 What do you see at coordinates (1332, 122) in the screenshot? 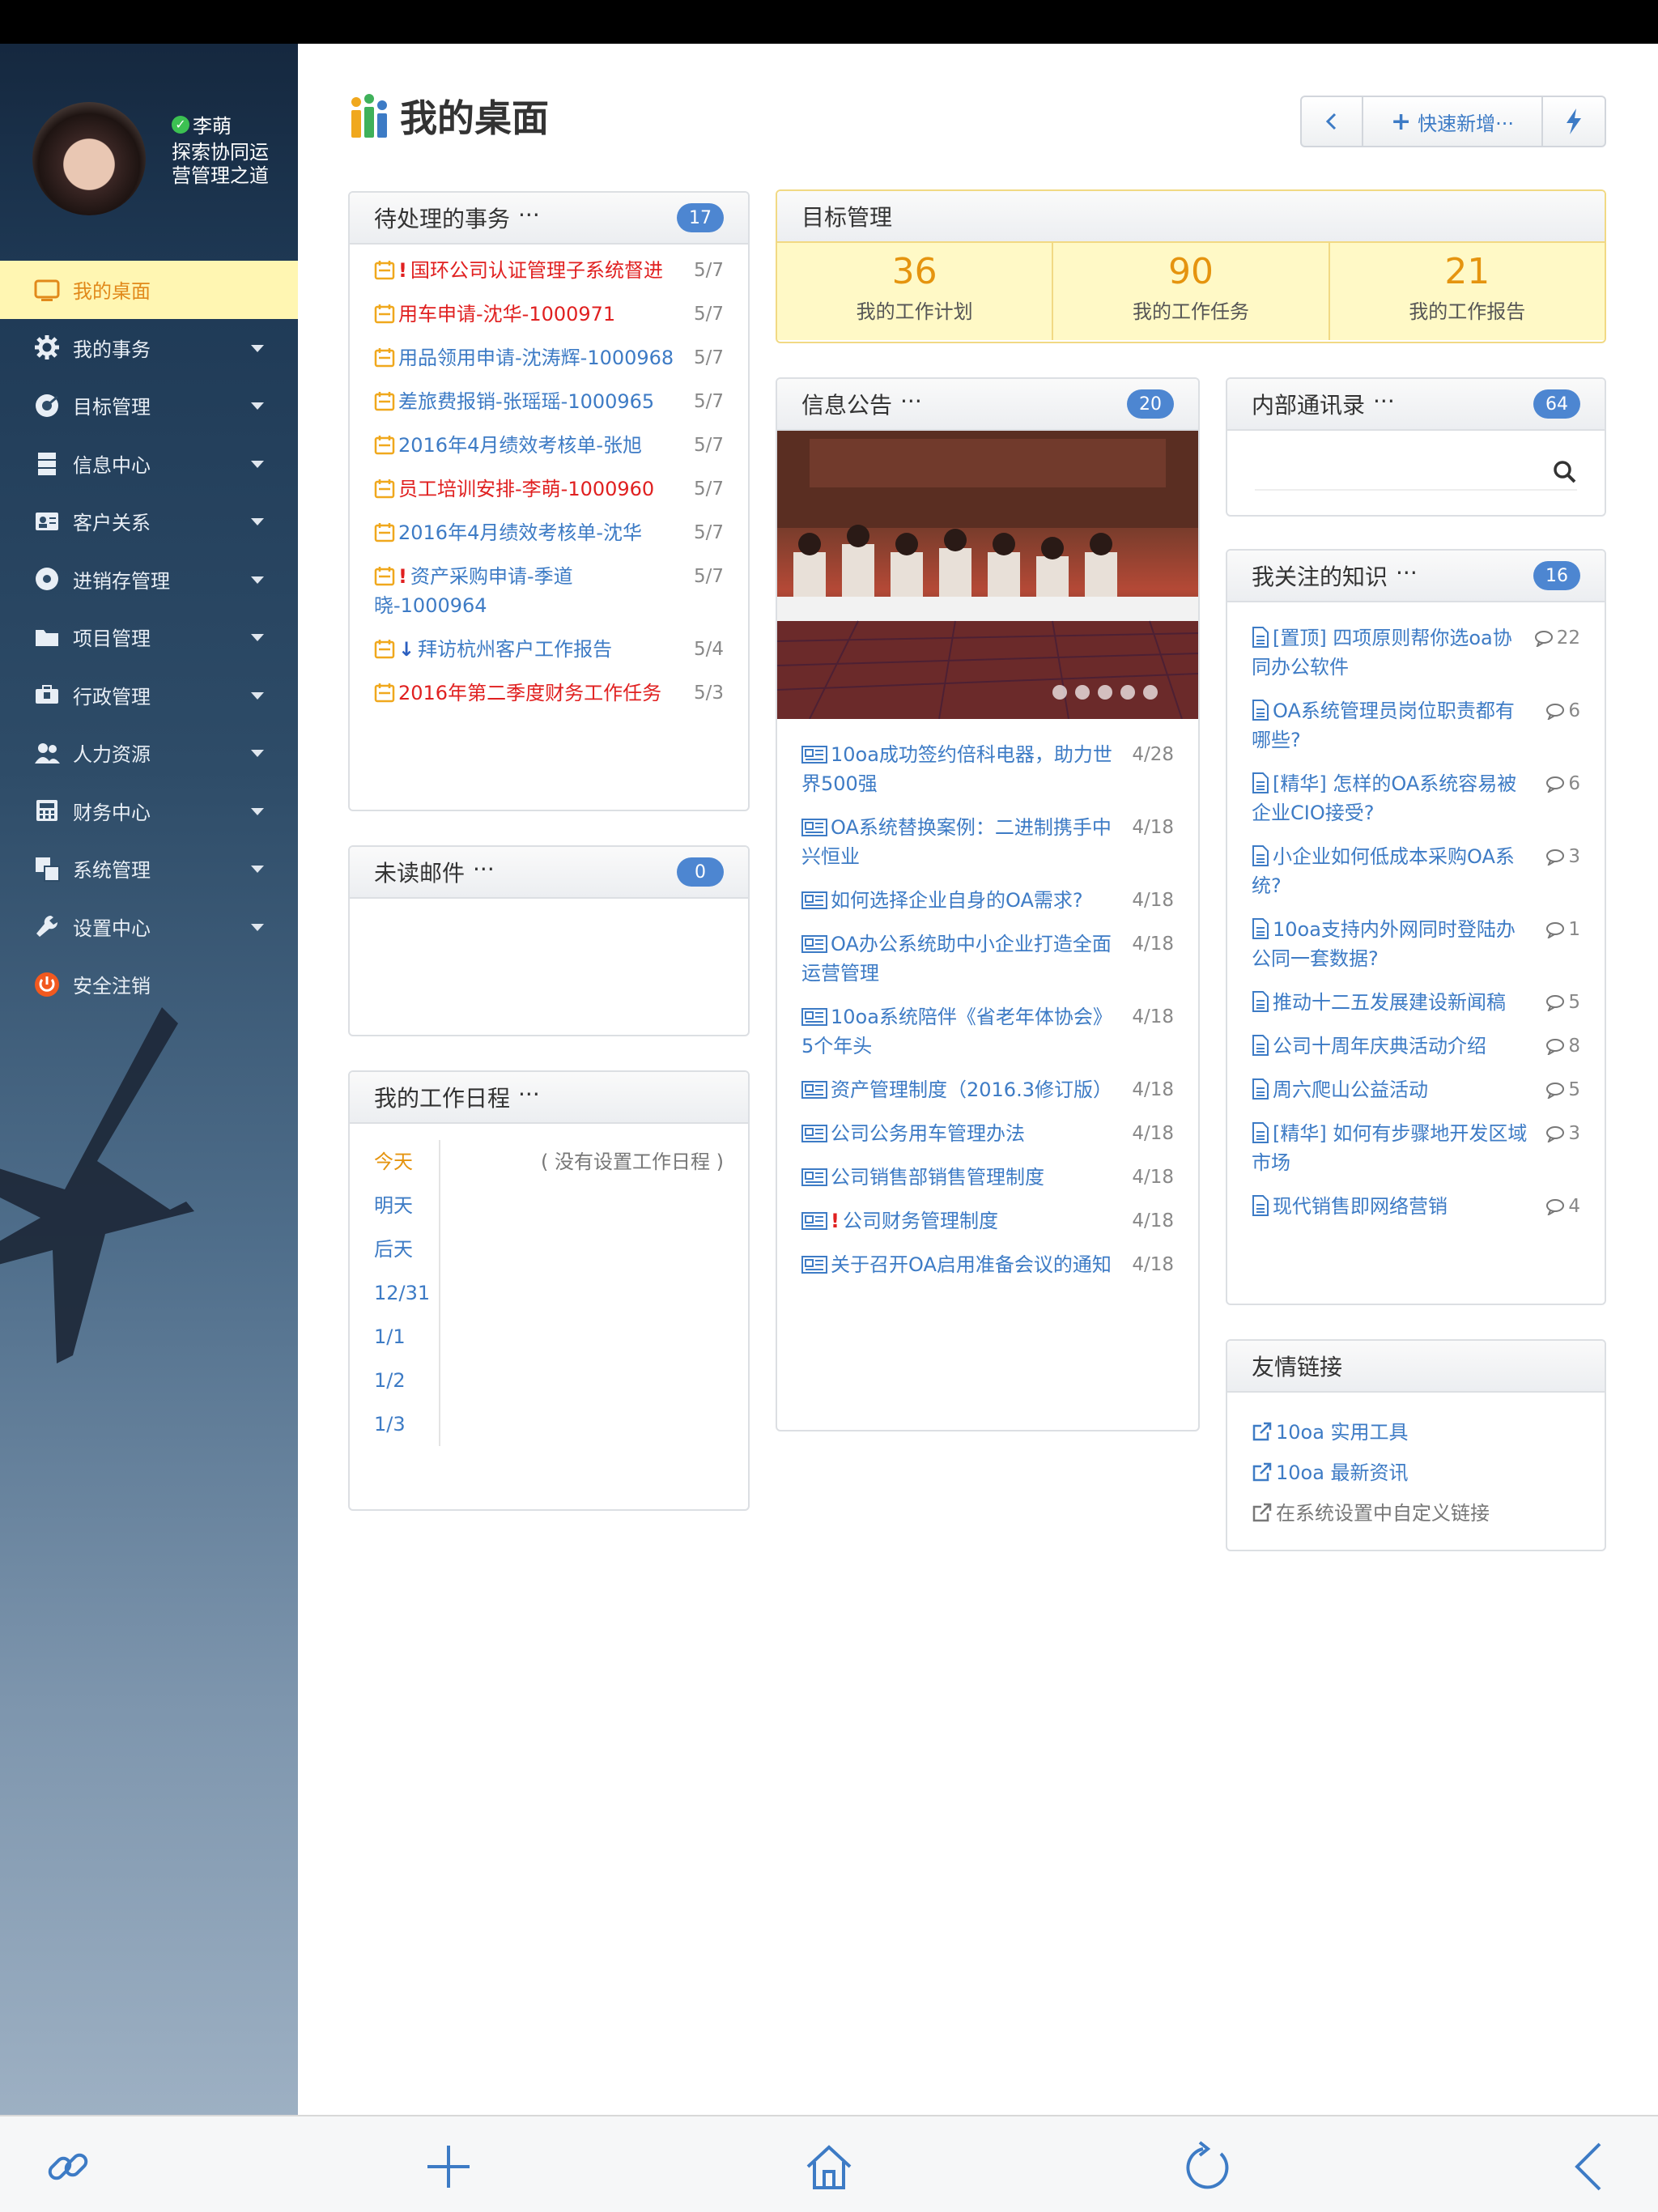
I see `back-button` at bounding box center [1332, 122].